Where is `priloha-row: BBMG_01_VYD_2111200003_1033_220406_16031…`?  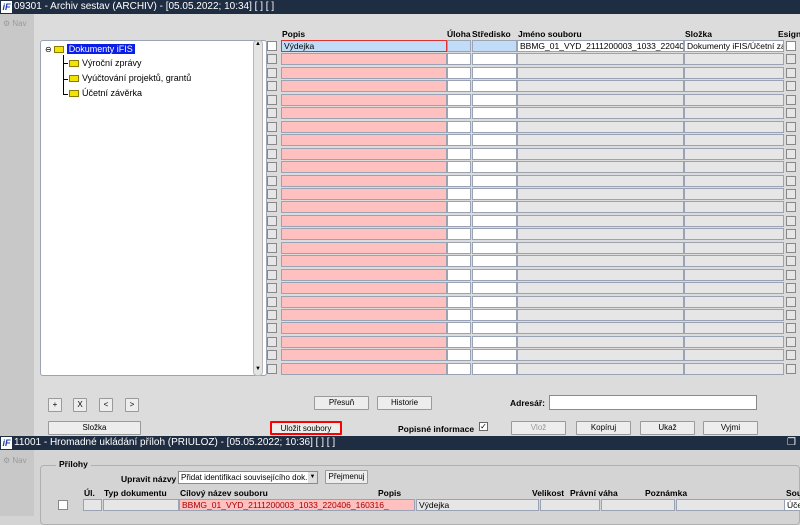
priloha-row: BBMG_01_VYD_2111200003_1033_220406_16031… is located at coordinates (423, 506).